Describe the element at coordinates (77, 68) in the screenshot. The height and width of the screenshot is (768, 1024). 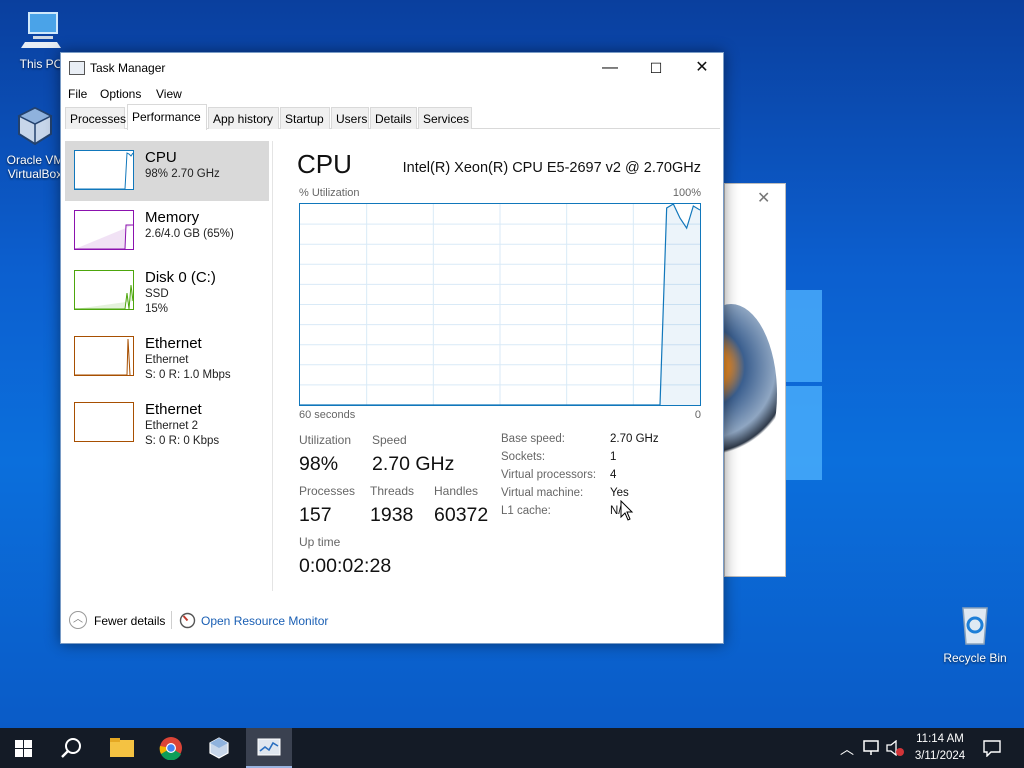
I see `task-manager-app-icon` at that location.